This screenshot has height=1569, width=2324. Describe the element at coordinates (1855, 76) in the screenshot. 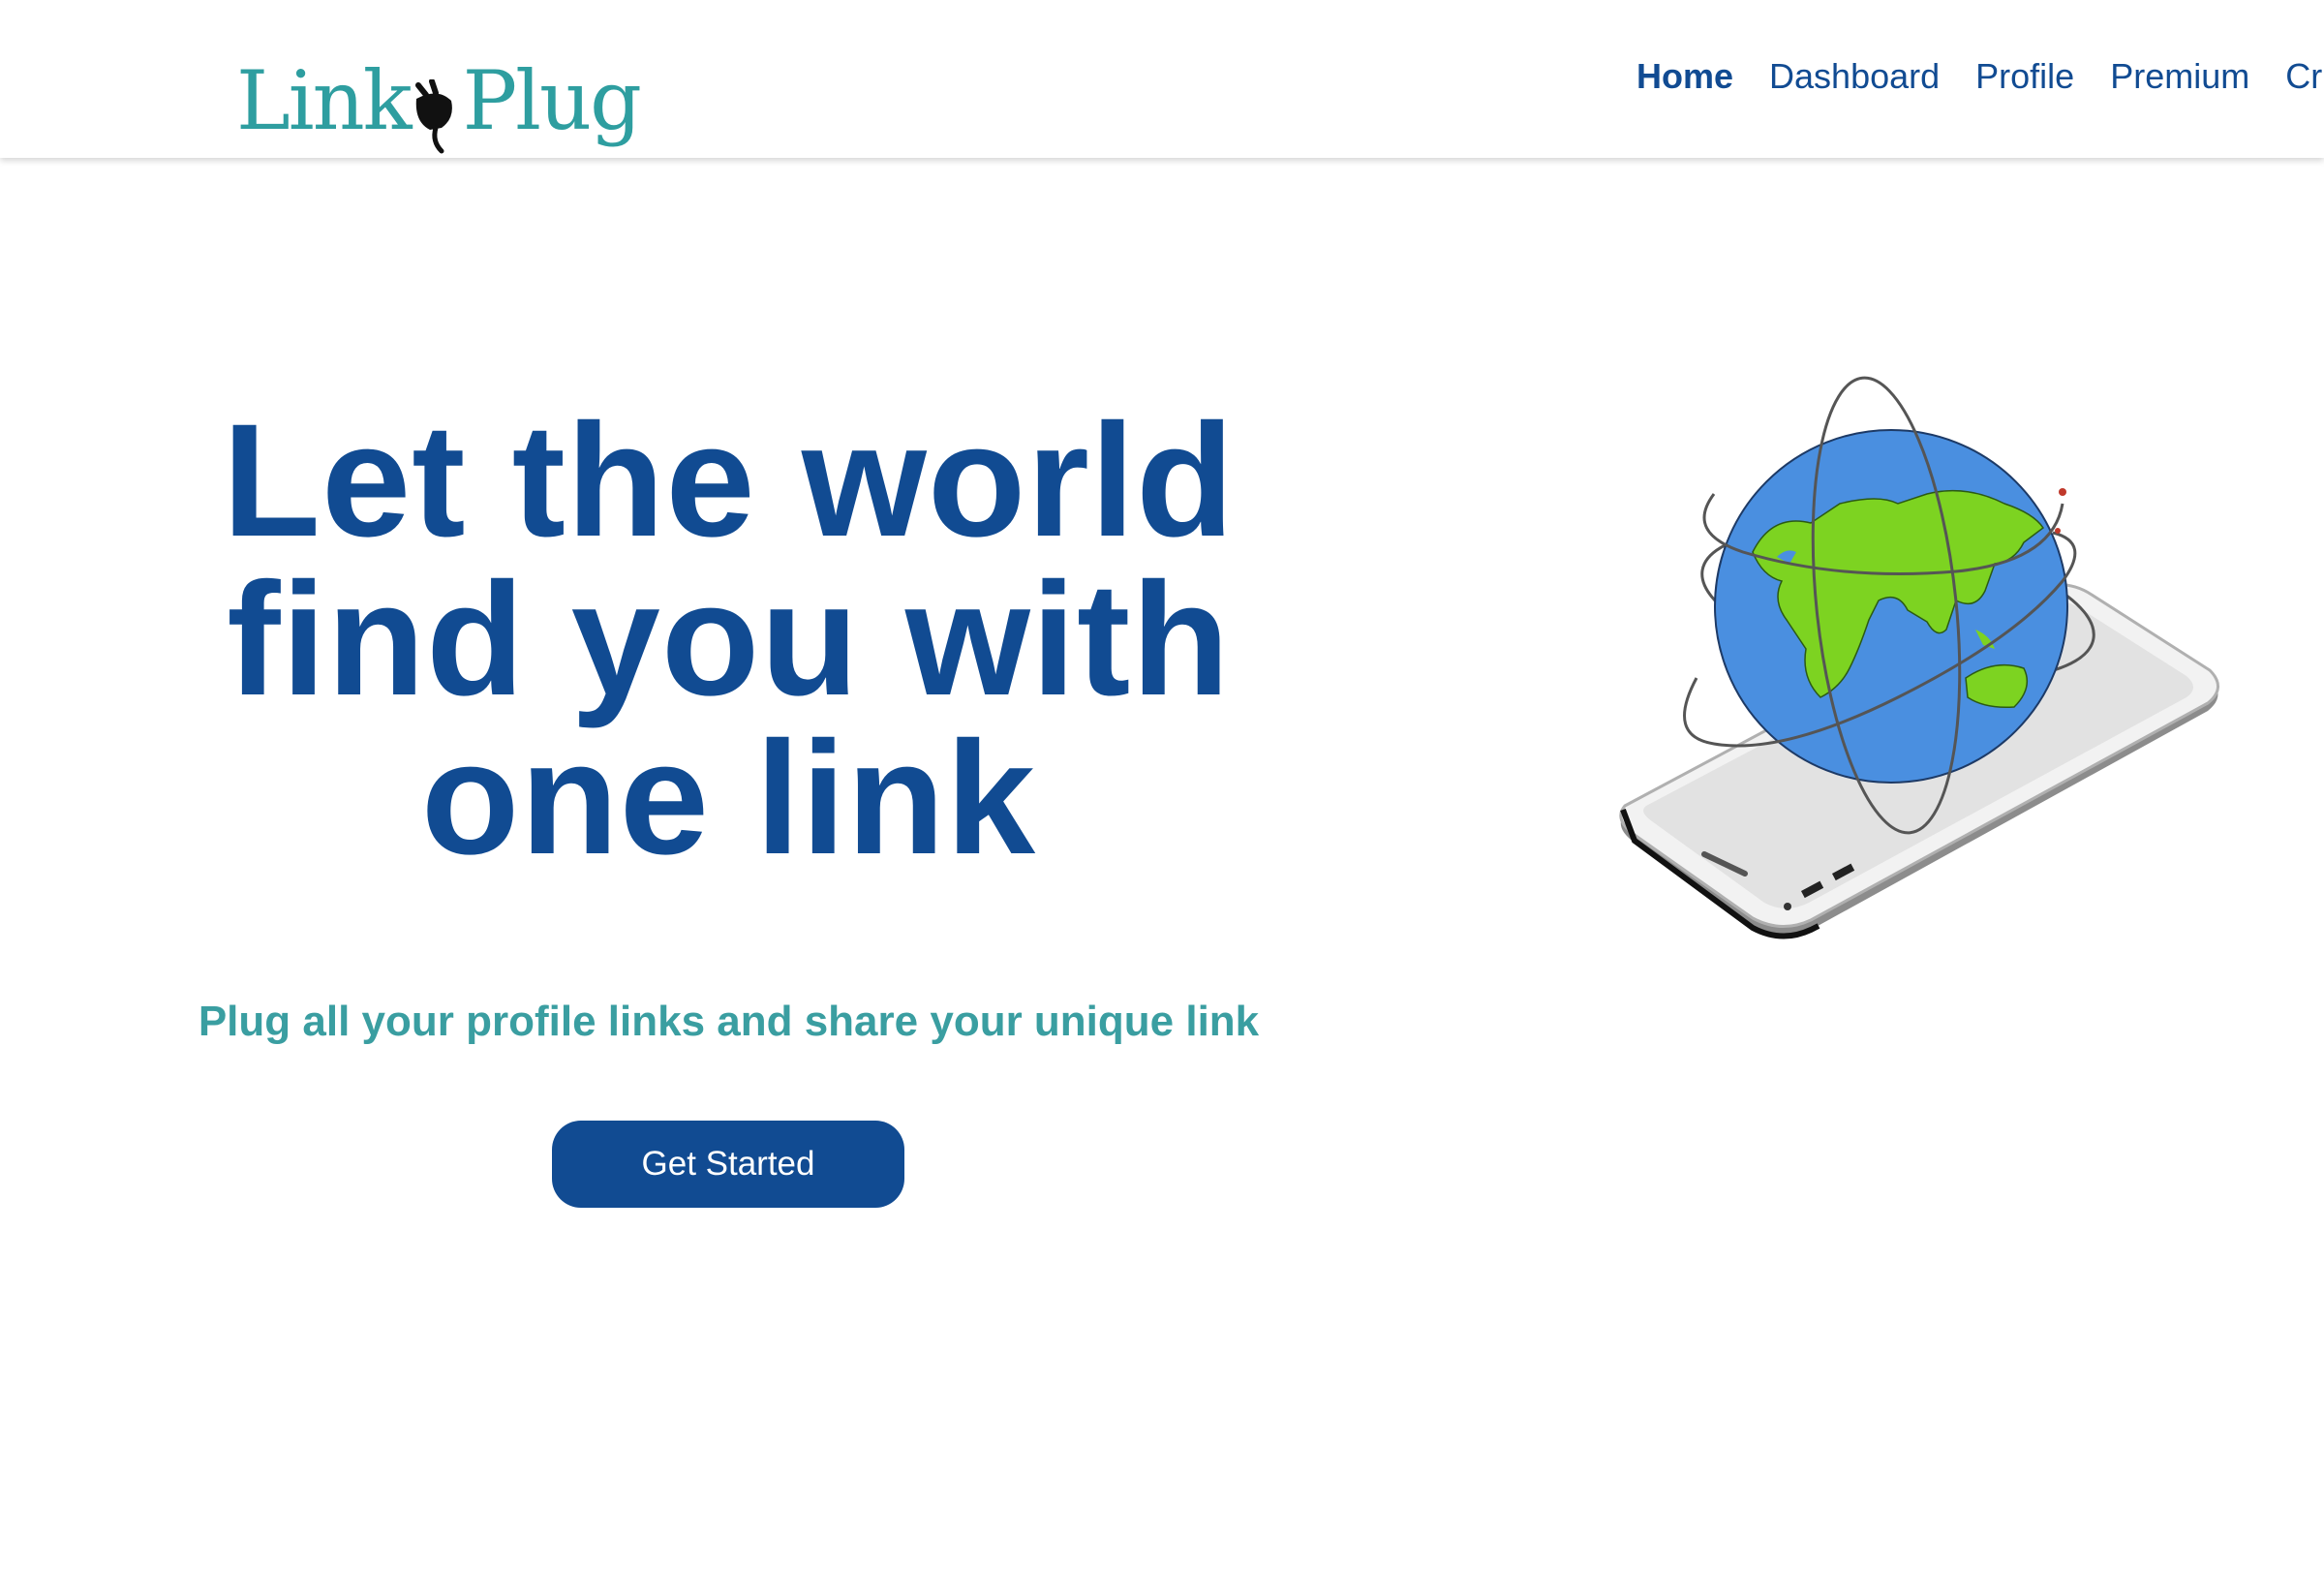

I see `nav-dashboard: Dashboard` at that location.